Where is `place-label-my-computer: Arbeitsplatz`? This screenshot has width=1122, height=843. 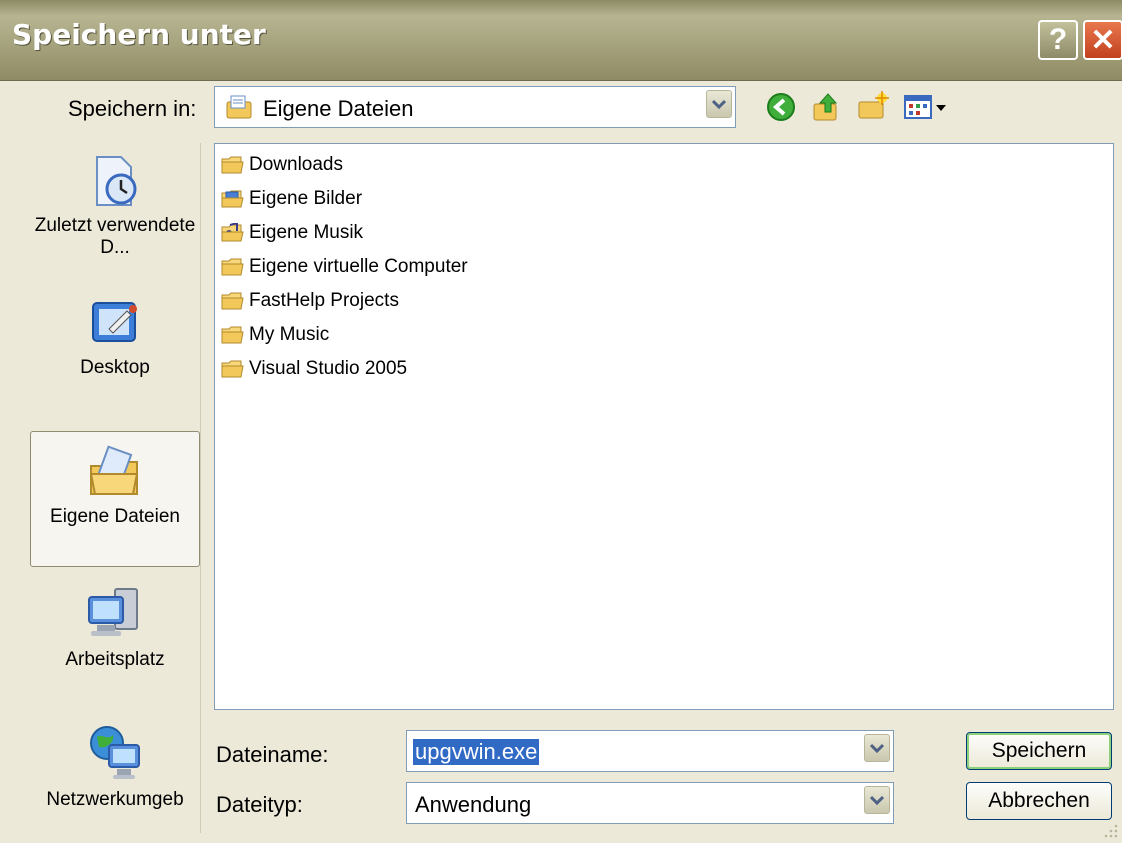 place-label-my-computer: Arbeitsplatz is located at coordinates (115, 659).